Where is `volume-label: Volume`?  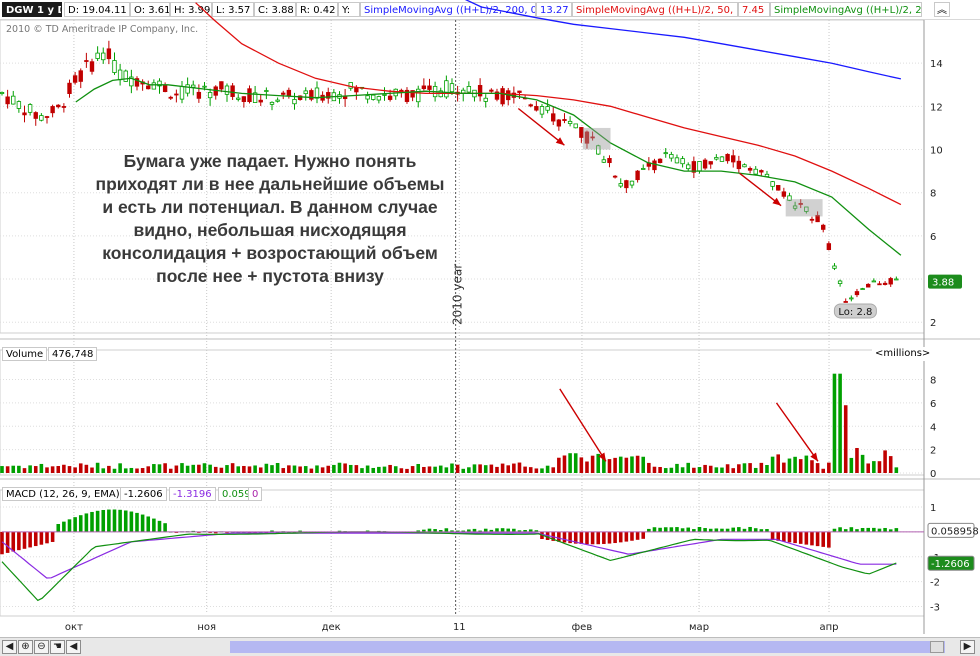 volume-label: Volume is located at coordinates (25, 354).